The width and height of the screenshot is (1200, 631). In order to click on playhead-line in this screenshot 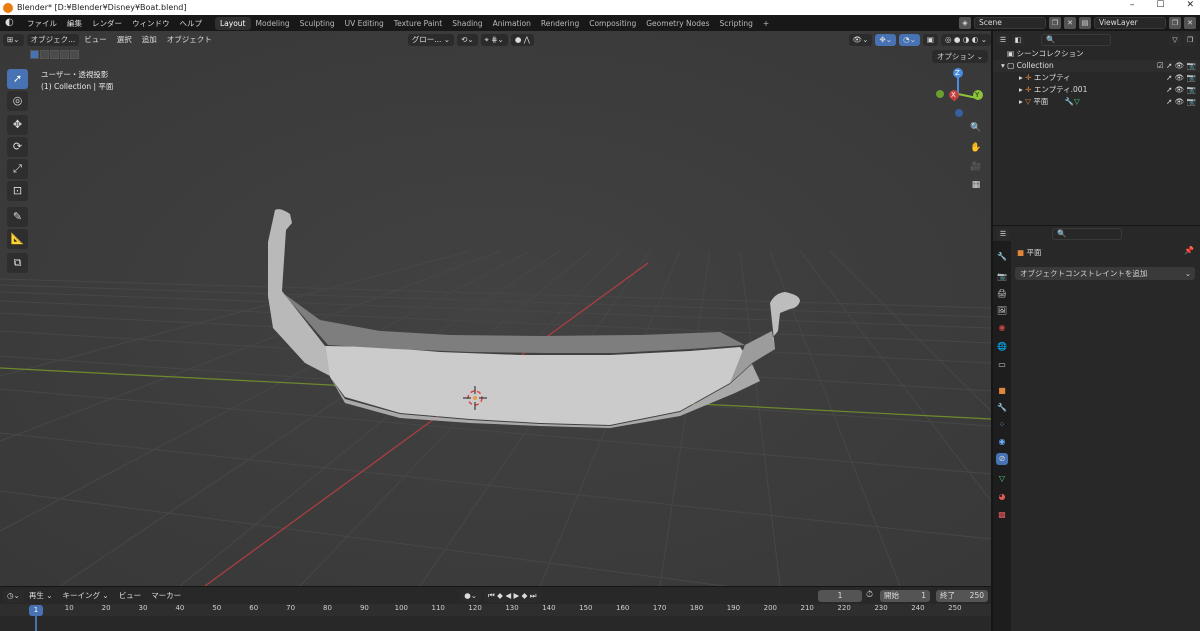, I will do `click(36, 623)`.